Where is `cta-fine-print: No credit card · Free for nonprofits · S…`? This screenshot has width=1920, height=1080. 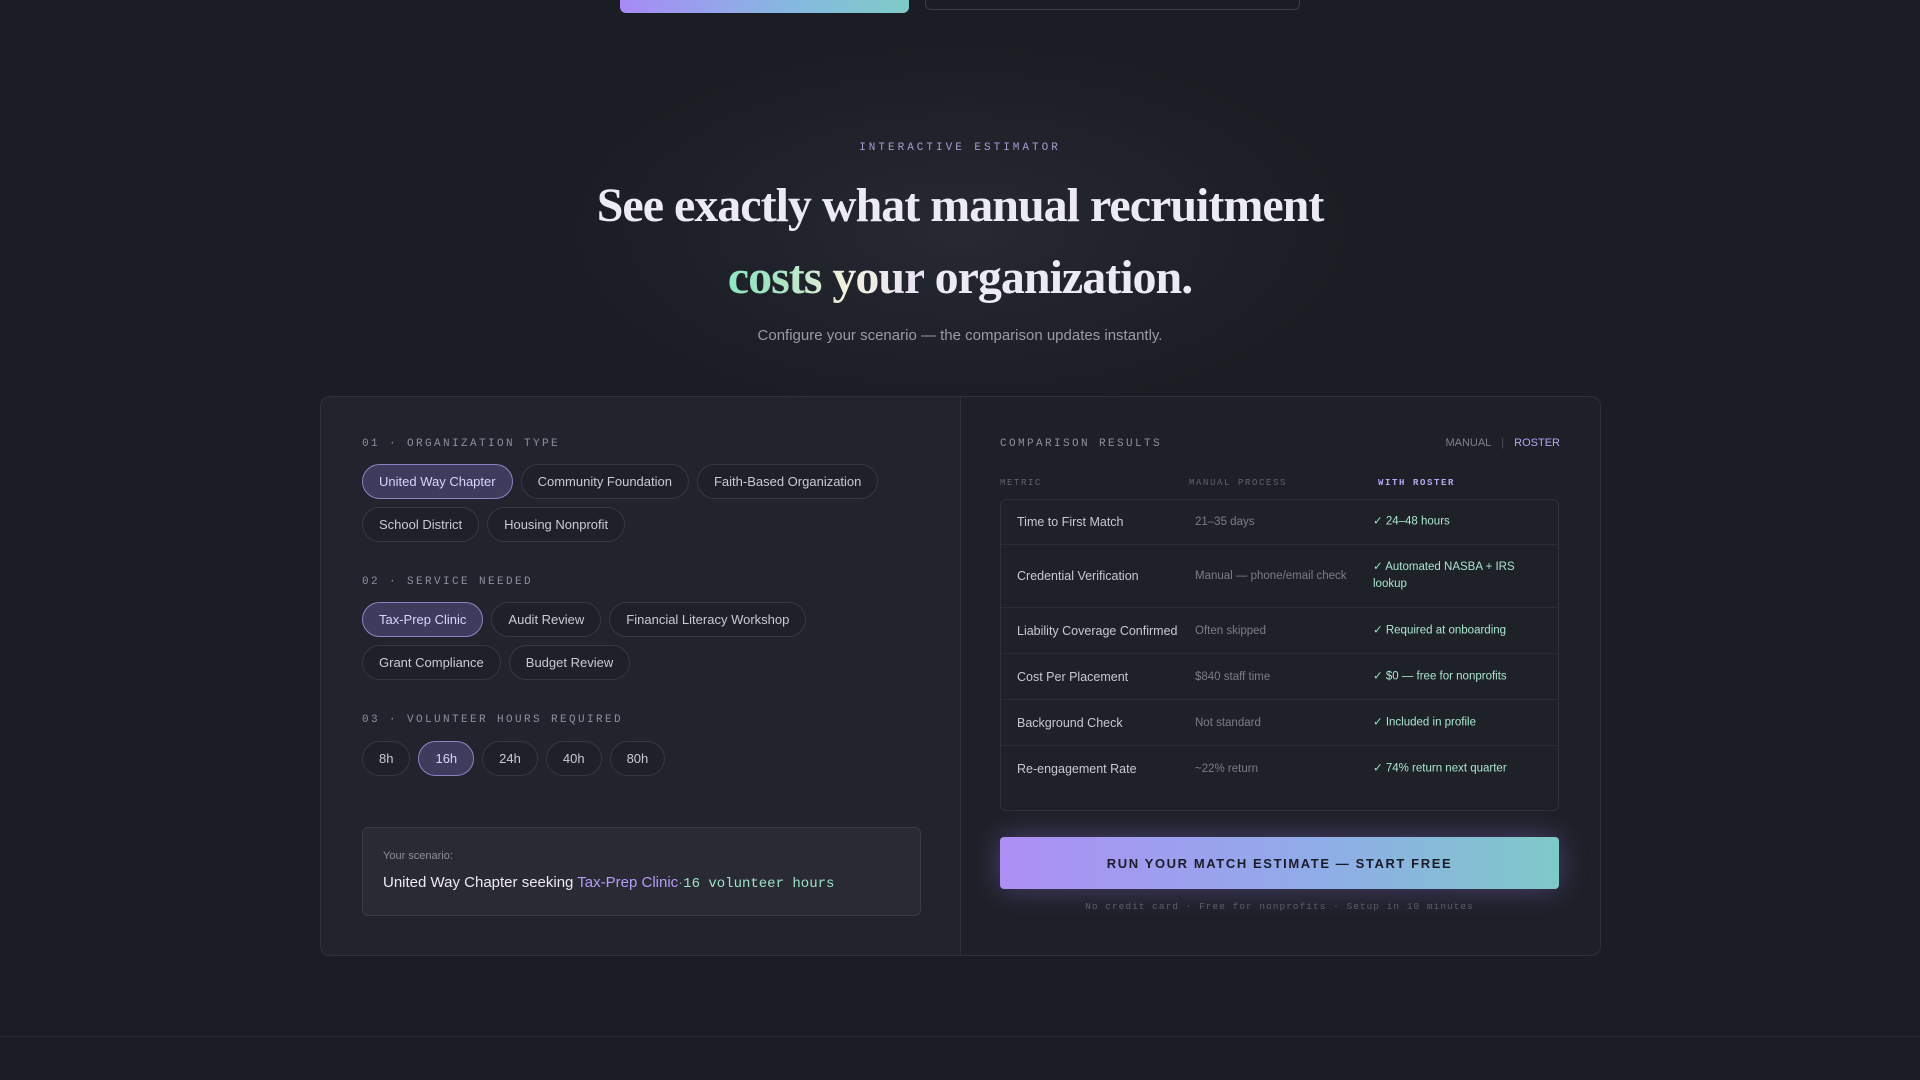
cta-fine-print: No credit card · Free for nonprofits · S… is located at coordinates (1279, 906).